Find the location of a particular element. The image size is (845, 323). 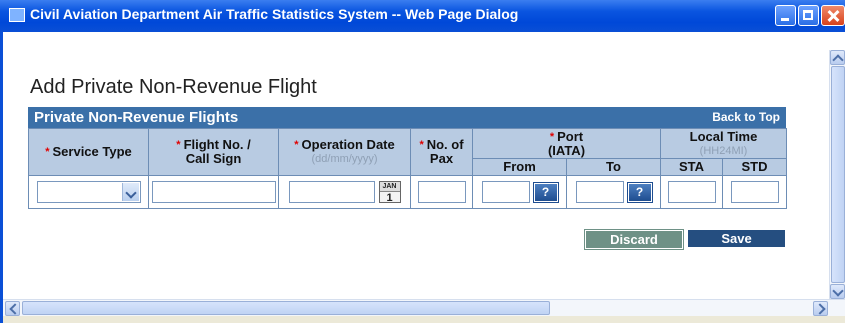

section-title: Private Non-Revenue Flights is located at coordinates (136, 117).